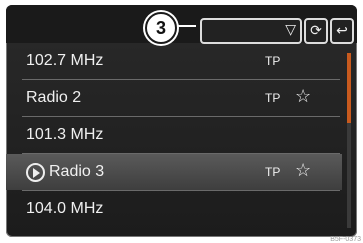 The height and width of the screenshot is (243, 363). Describe the element at coordinates (161, 28) in the screenshot. I see `callout-number: 3` at that location.